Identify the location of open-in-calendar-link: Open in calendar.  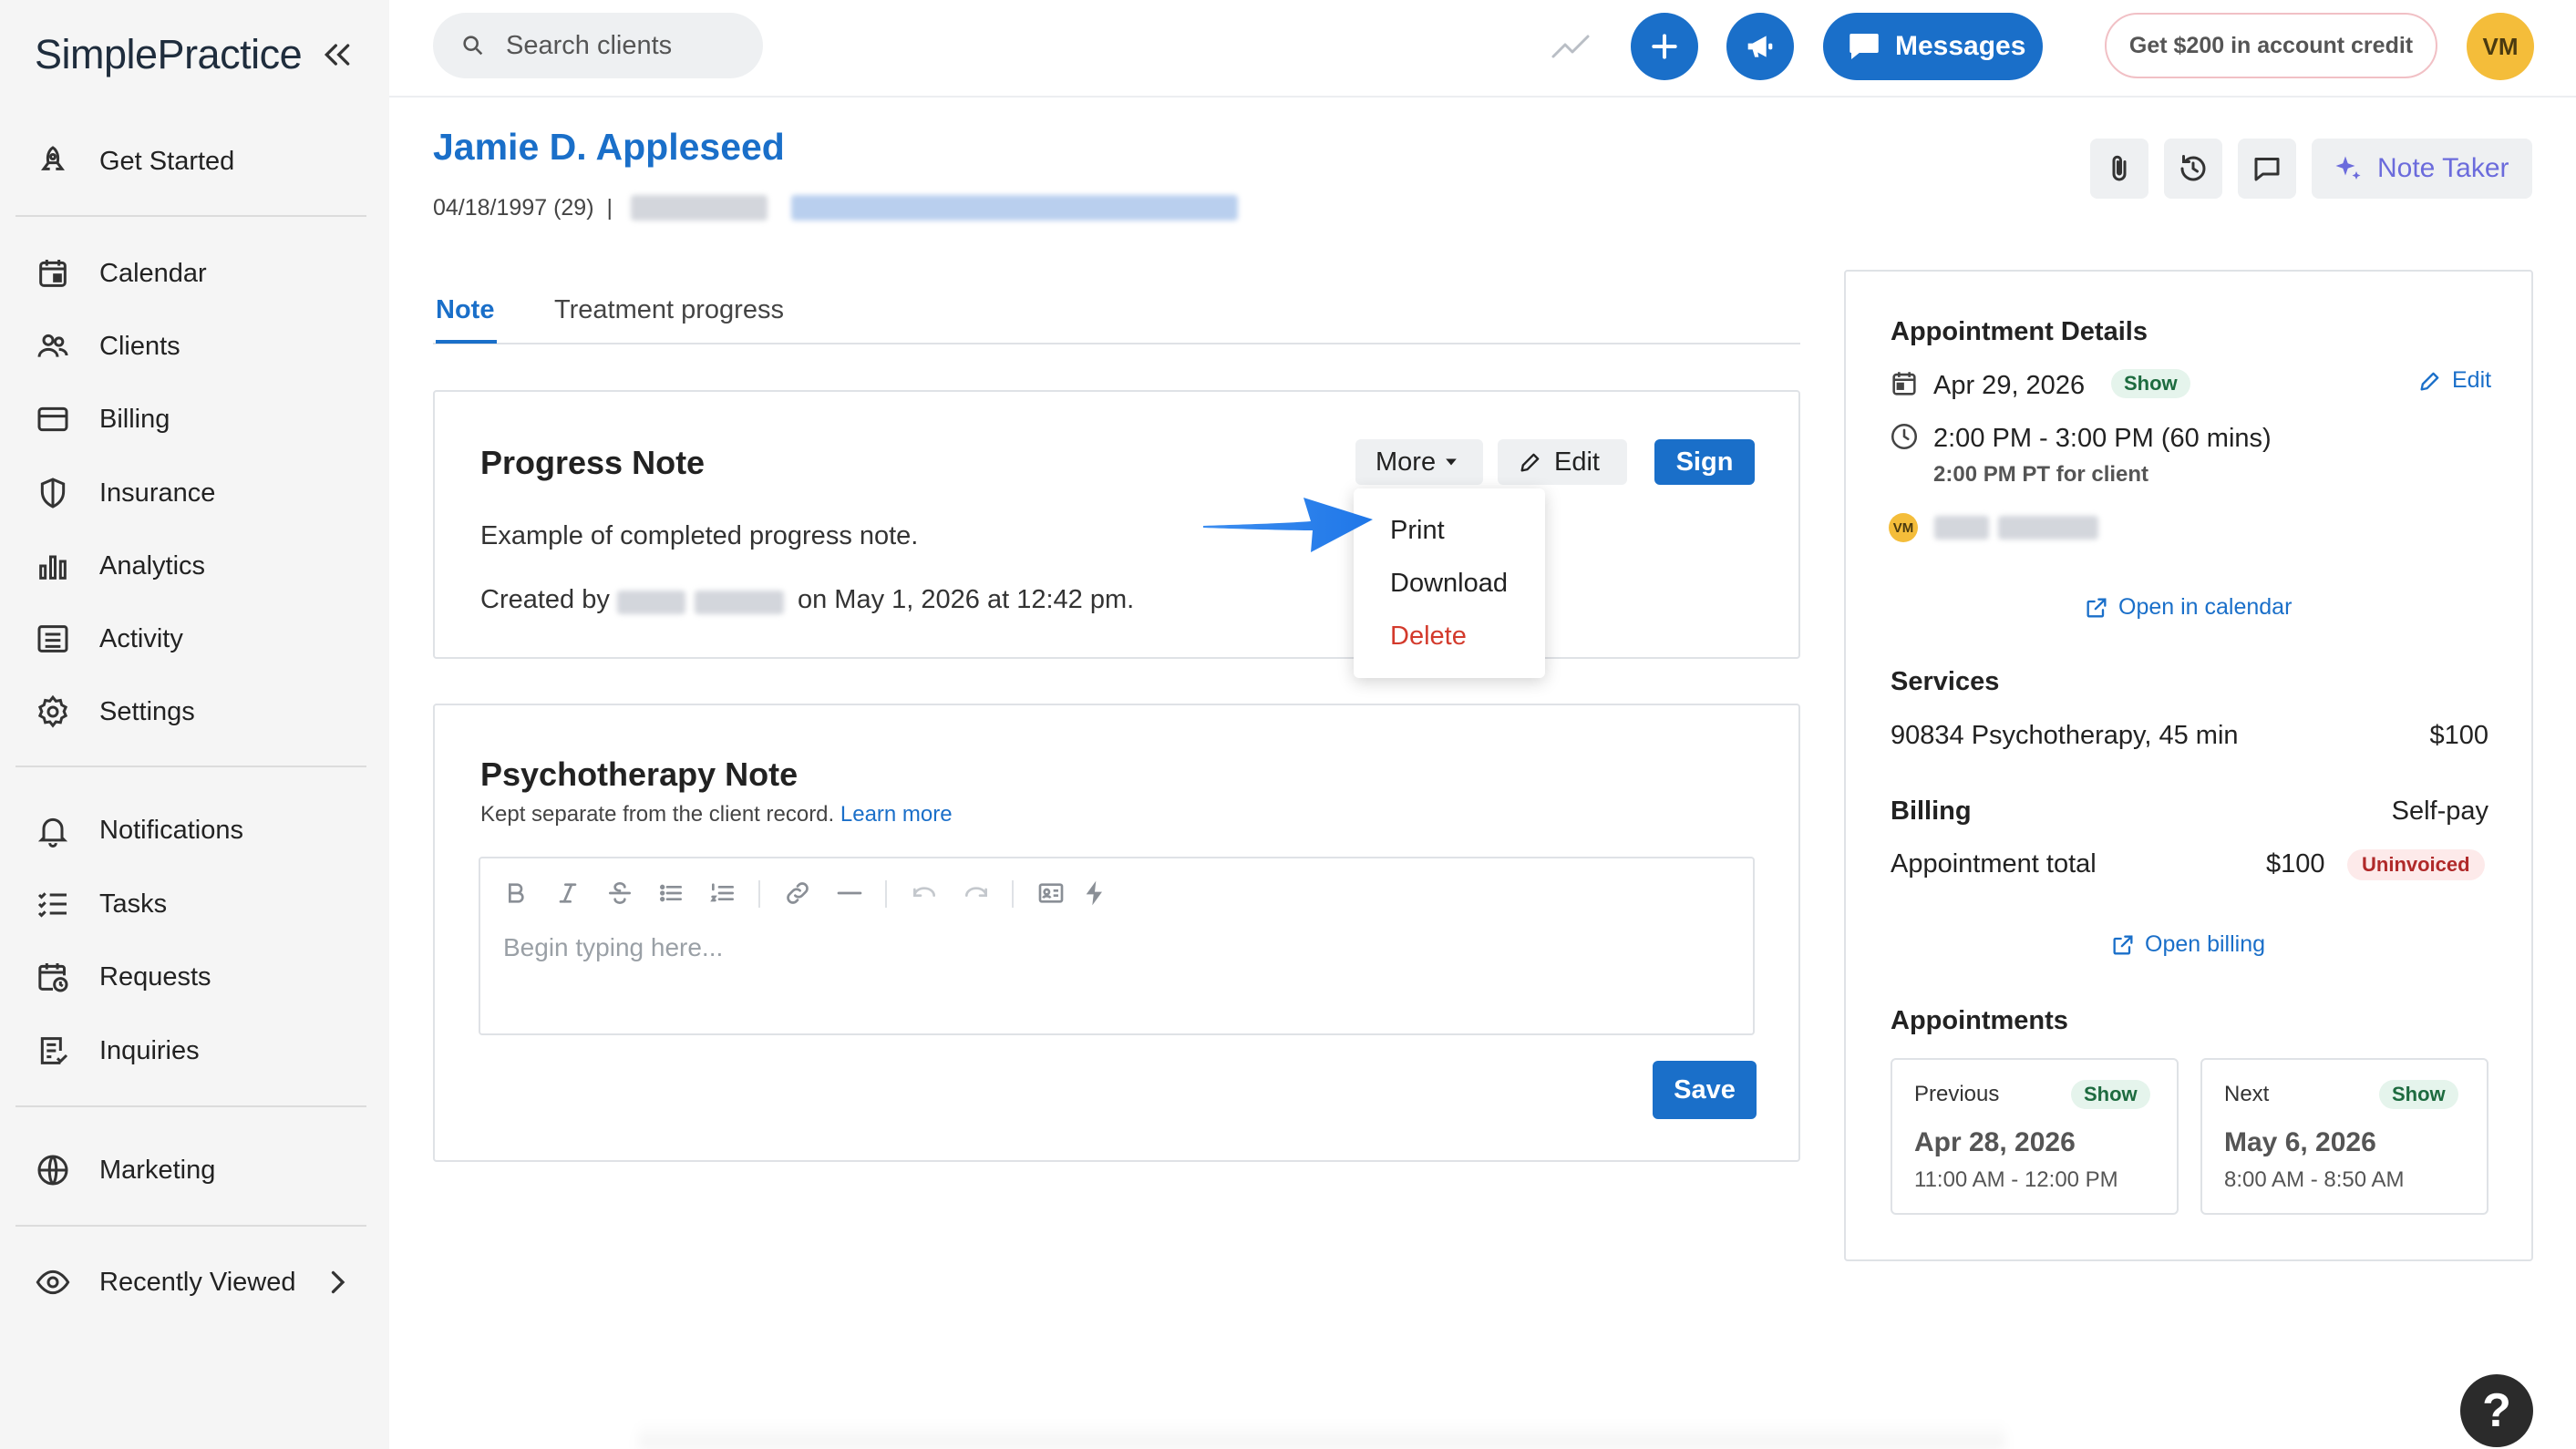
(2188, 607).